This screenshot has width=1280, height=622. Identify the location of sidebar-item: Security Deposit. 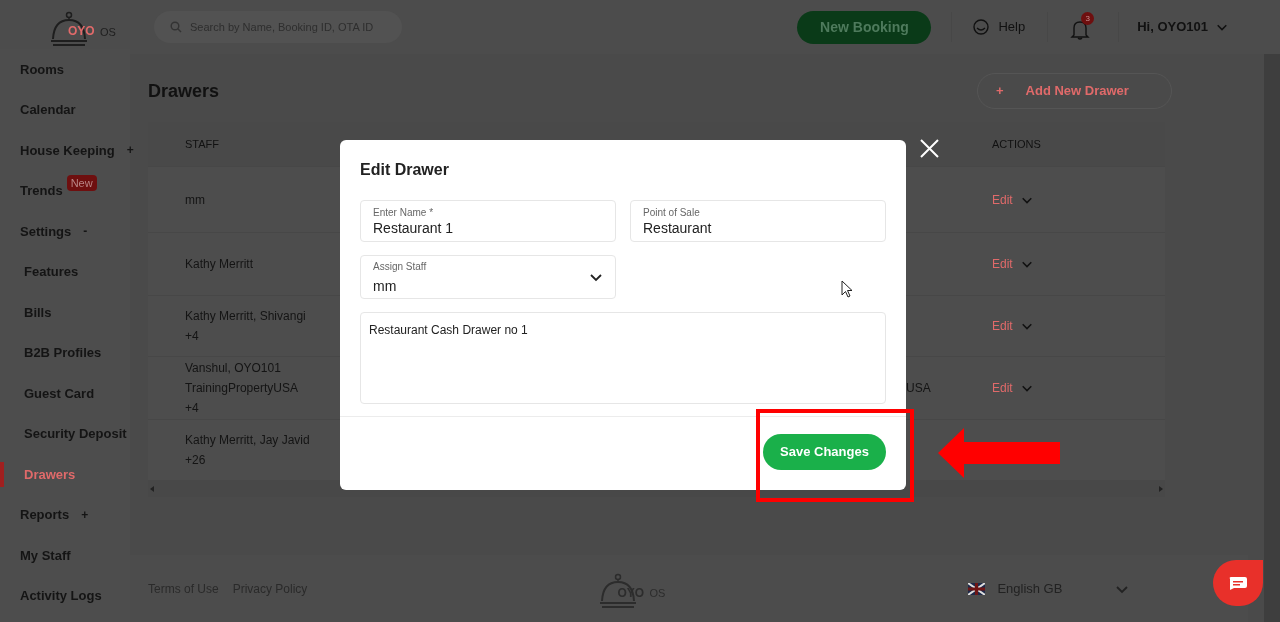
(65, 433).